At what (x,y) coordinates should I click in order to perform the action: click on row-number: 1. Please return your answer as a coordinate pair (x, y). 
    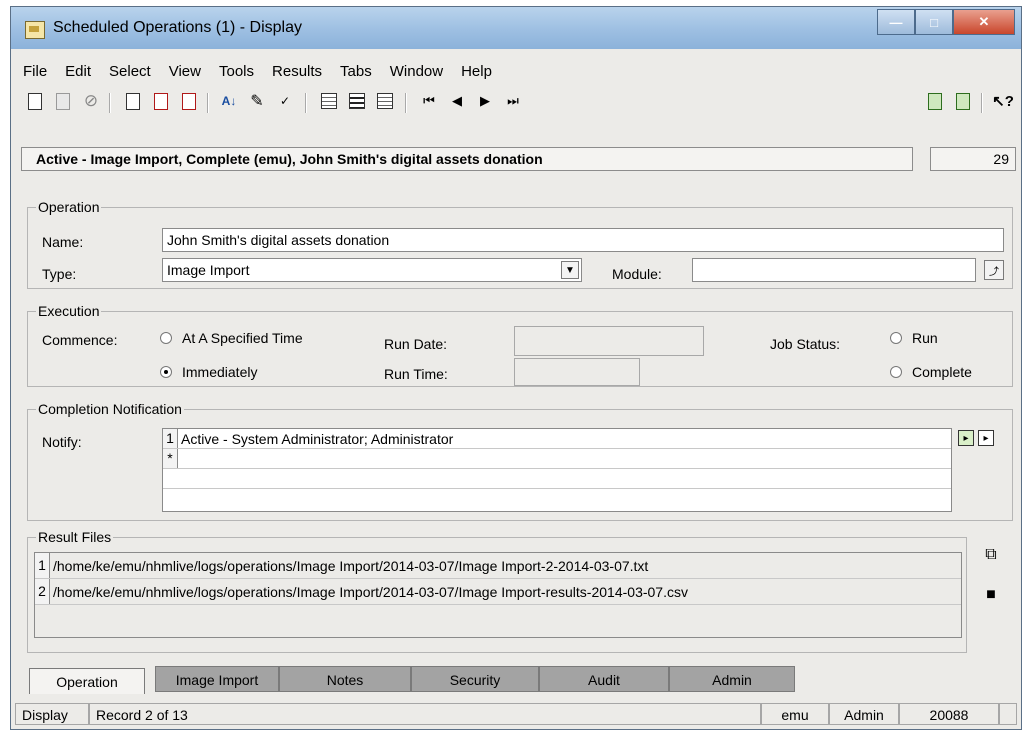
    Looking at the image, I should click on (42, 565).